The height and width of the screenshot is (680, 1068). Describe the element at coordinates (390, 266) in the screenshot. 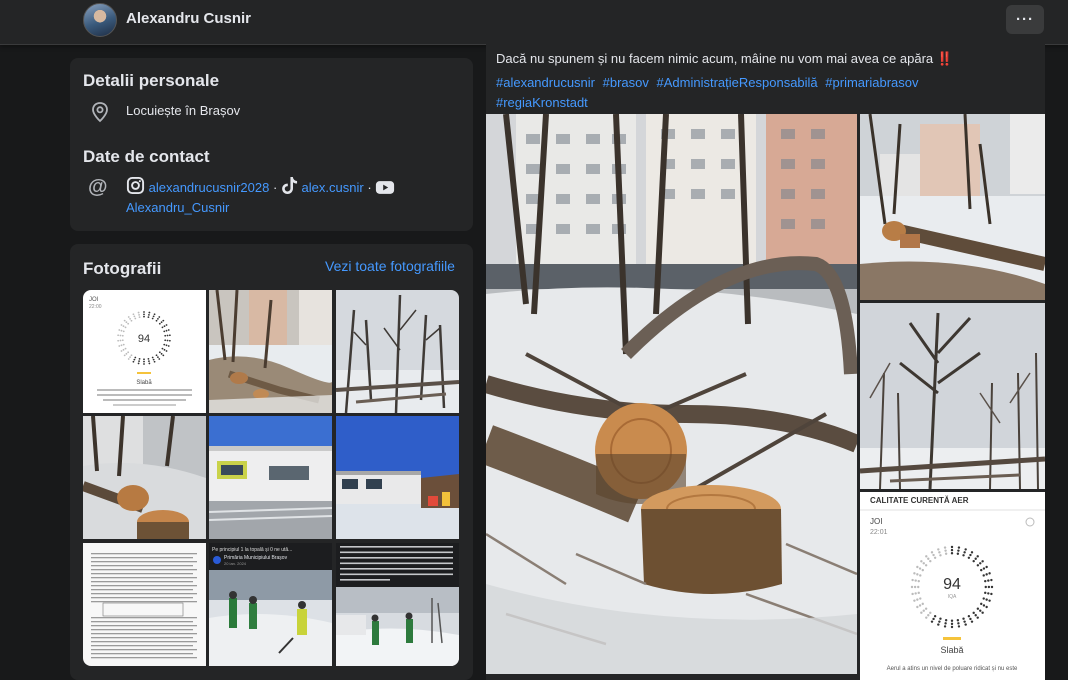

I see `see-all-photos-link: Vezi toate fotografiile` at that location.